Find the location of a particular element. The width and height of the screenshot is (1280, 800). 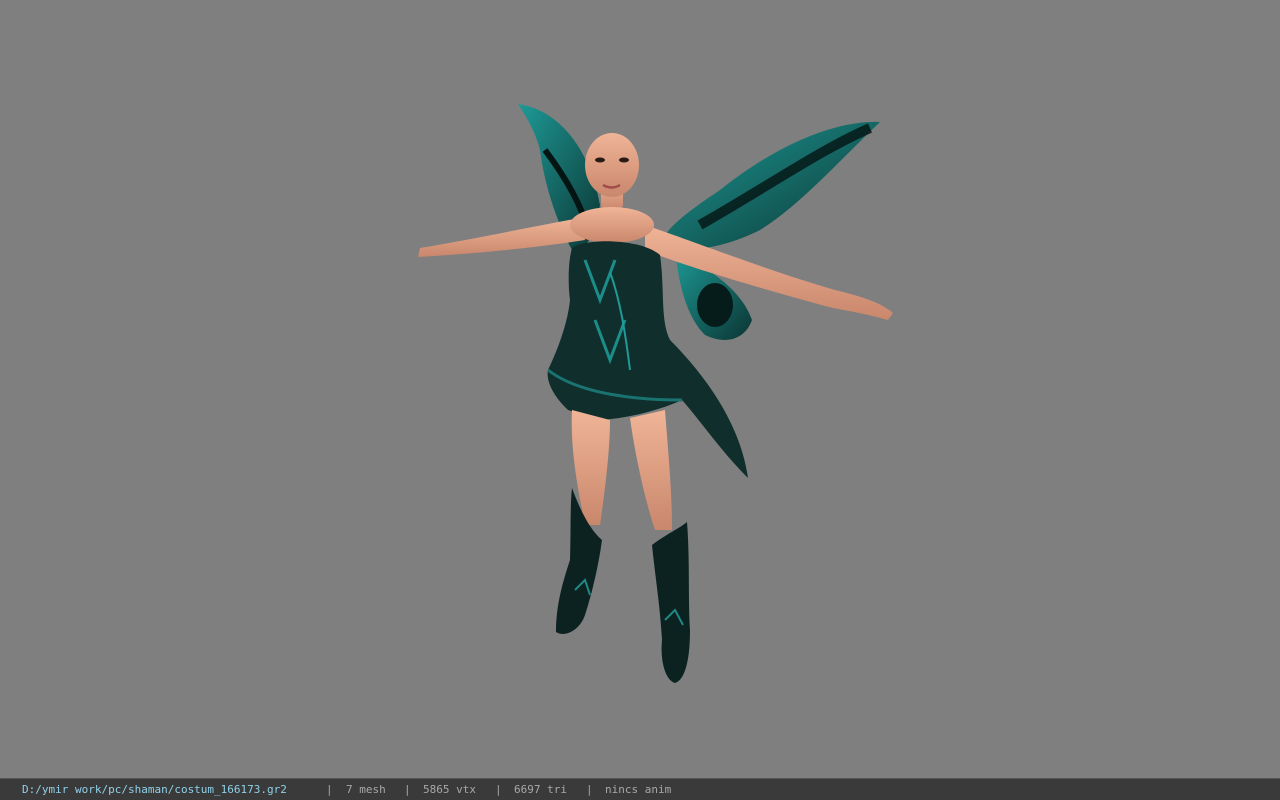

triangle-count: 6697 tri is located at coordinates (540, 789).